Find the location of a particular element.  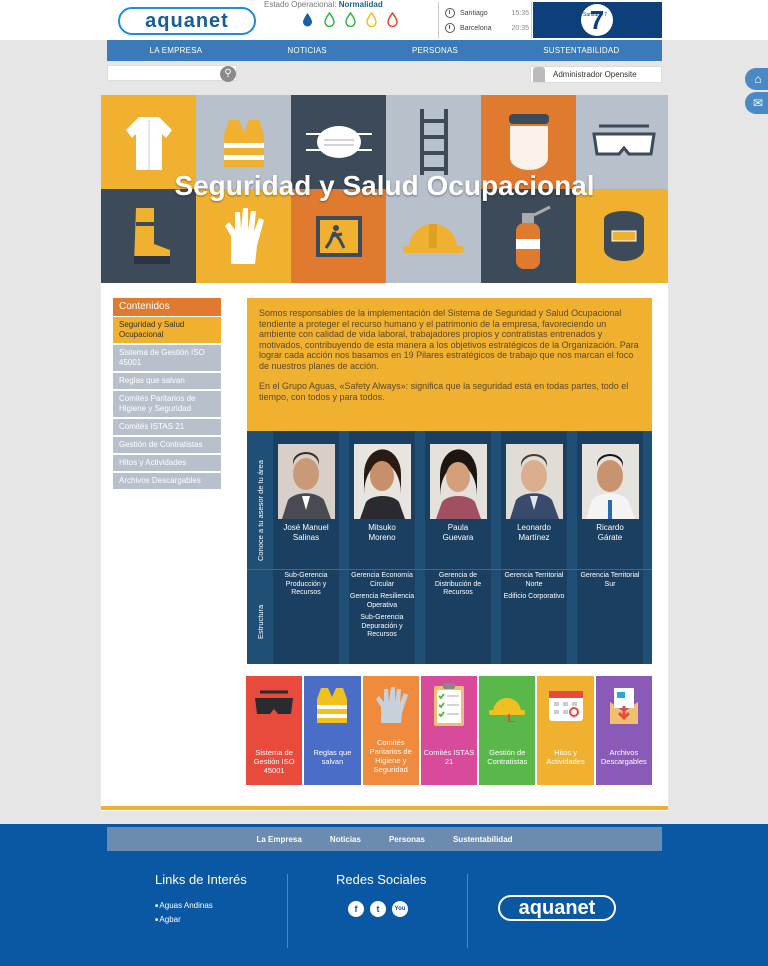

footer-nav-personas: Personas is located at coordinates (407, 839).